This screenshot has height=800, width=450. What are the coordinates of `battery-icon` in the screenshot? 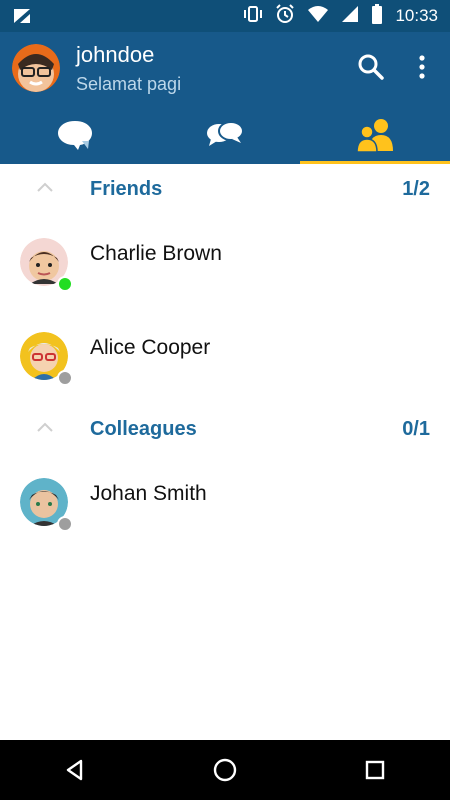 It's located at (377, 16).